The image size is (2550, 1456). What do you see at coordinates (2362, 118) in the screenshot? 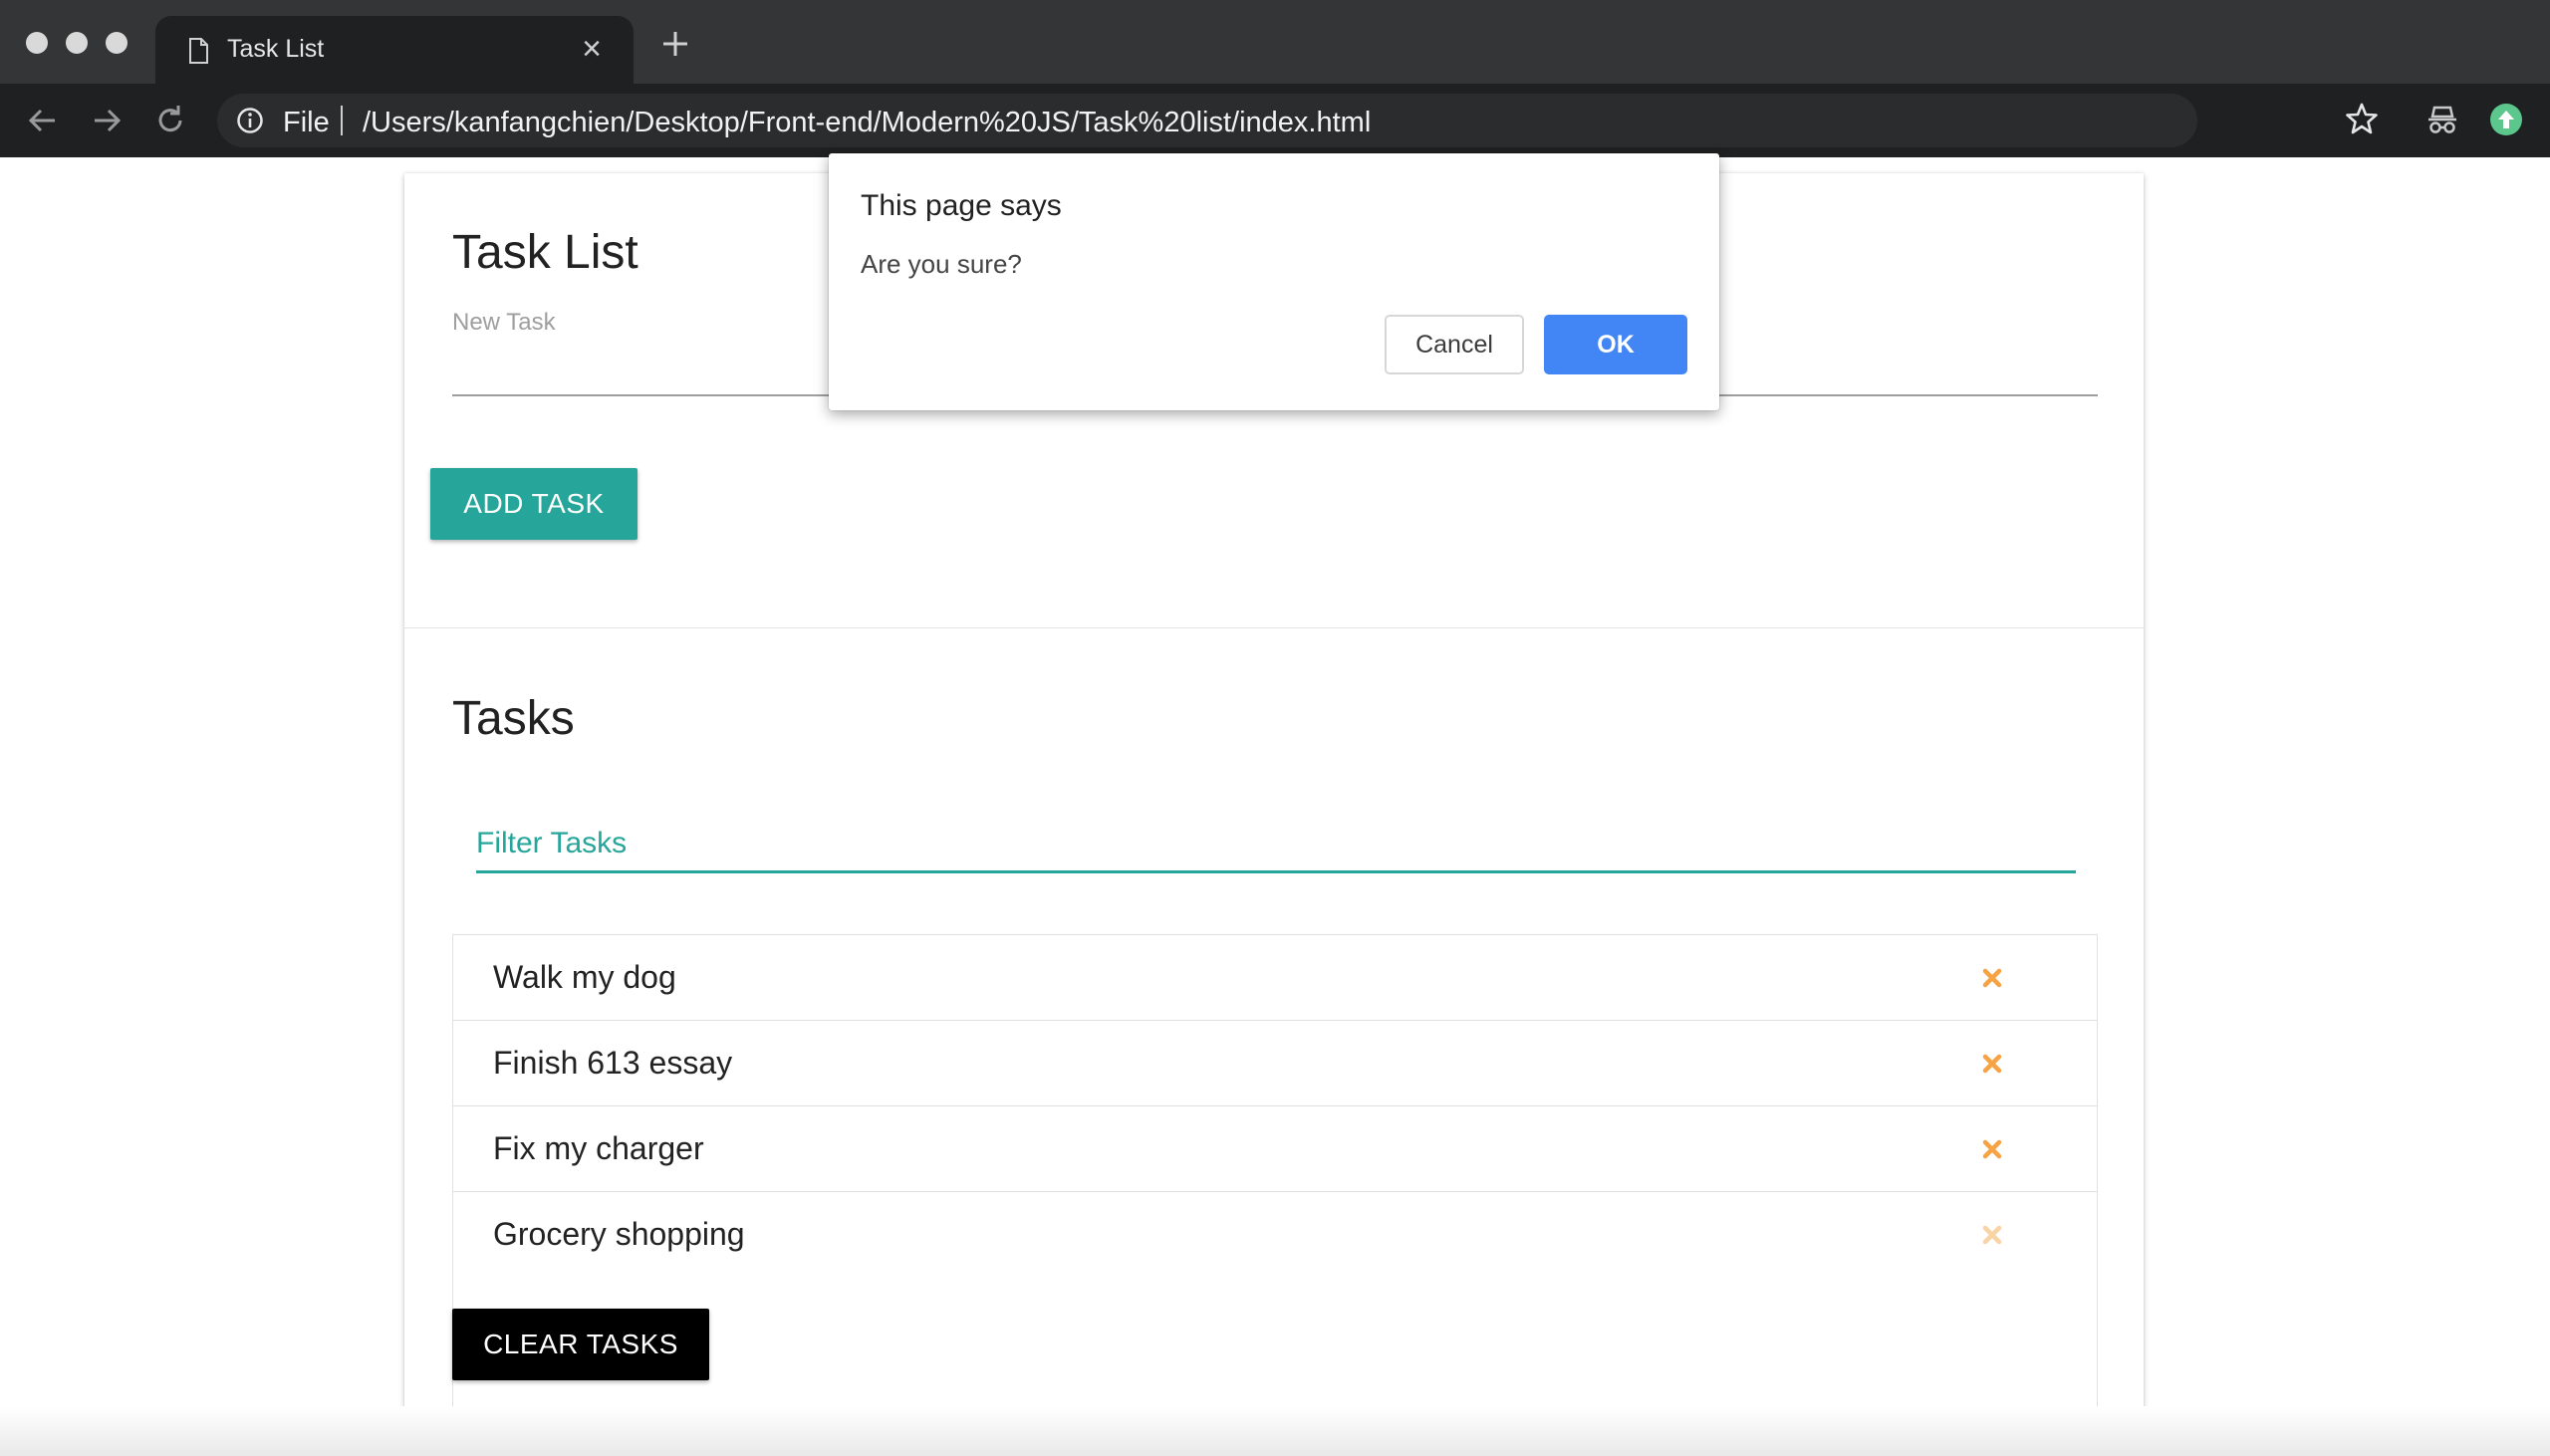
I see `bookmark-star-icon` at bounding box center [2362, 118].